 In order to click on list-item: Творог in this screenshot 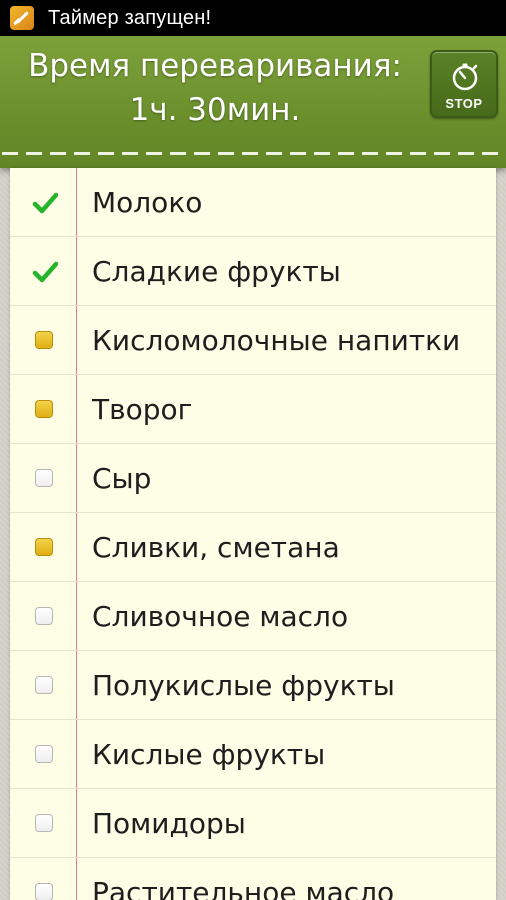, I will do `click(253, 409)`.